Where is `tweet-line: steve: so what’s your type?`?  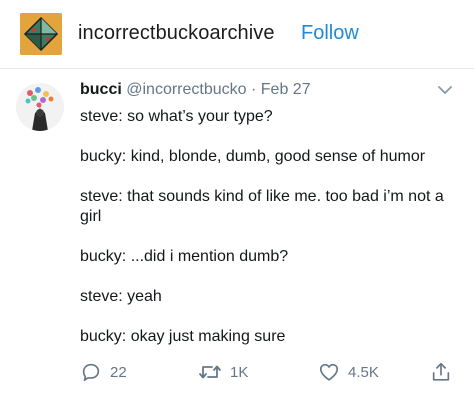 tweet-line: steve: so what’s your type? is located at coordinates (176, 116).